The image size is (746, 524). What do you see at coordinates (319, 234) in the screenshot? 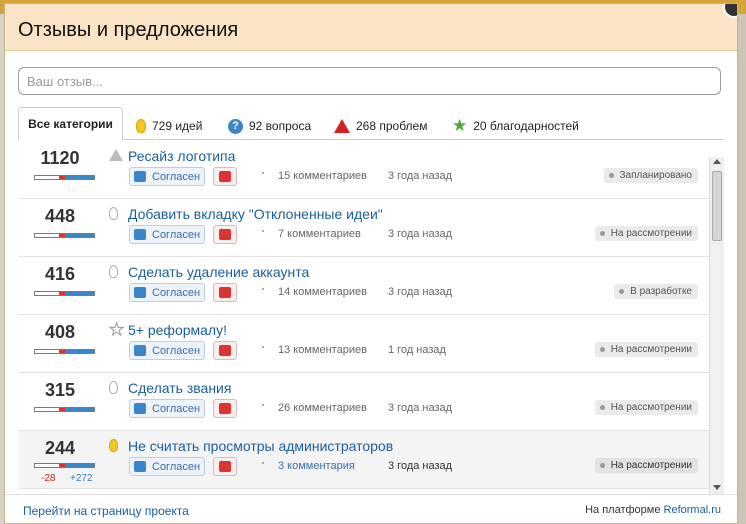
I see `comments-count: 7 комментариев` at bounding box center [319, 234].